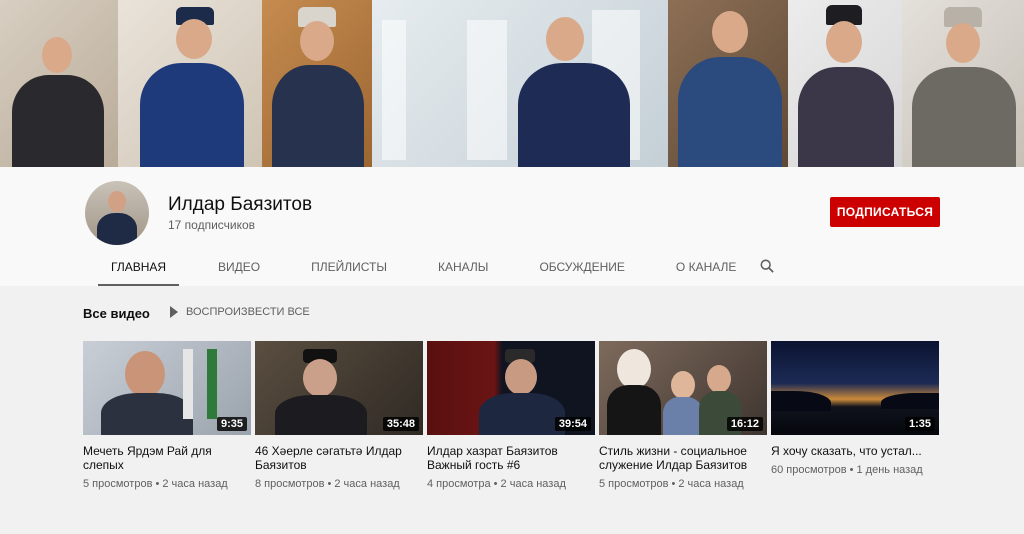 This screenshot has width=1024, height=534. What do you see at coordinates (855, 388) in the screenshot?
I see `video-thumbnail: 1:35` at bounding box center [855, 388].